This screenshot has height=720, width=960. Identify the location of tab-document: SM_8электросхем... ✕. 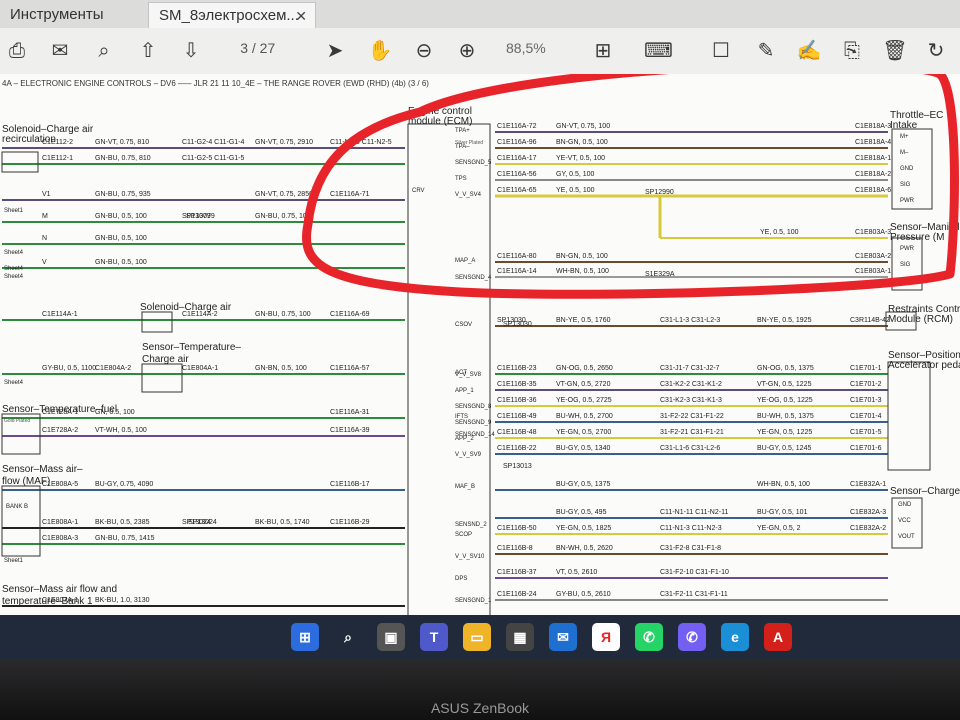
(232, 15).